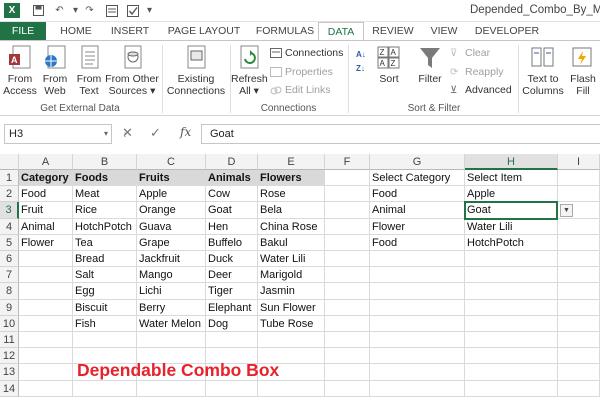 This screenshot has height=414, width=600. What do you see at coordinates (171, 307) in the screenshot?
I see `cell-c9: Berry` at bounding box center [171, 307].